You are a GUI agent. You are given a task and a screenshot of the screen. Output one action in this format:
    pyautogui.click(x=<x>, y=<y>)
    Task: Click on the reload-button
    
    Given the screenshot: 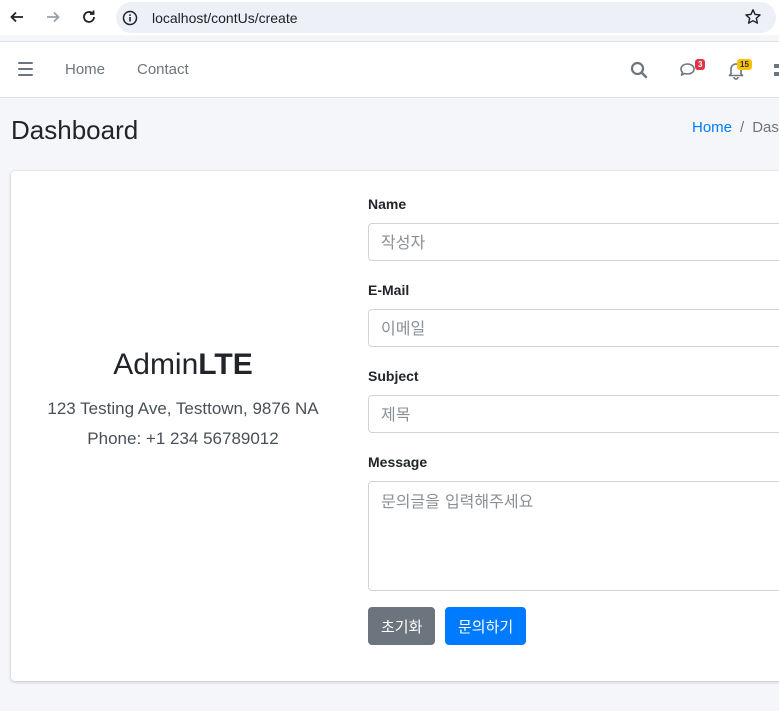 What is the action you would take?
    pyautogui.click(x=89, y=17)
    